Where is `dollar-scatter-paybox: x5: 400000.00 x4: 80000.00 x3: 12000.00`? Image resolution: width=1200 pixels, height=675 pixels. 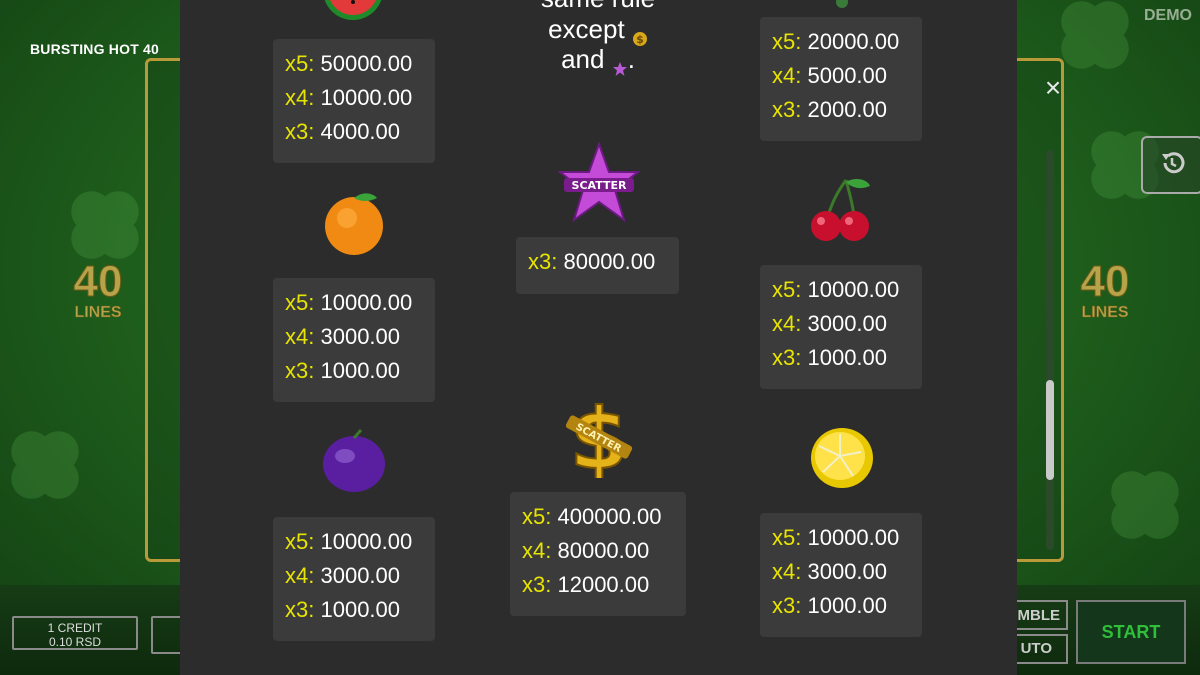 dollar-scatter-paybox: x5: 400000.00 x4: 80000.00 x3: 12000.00 is located at coordinates (598, 554).